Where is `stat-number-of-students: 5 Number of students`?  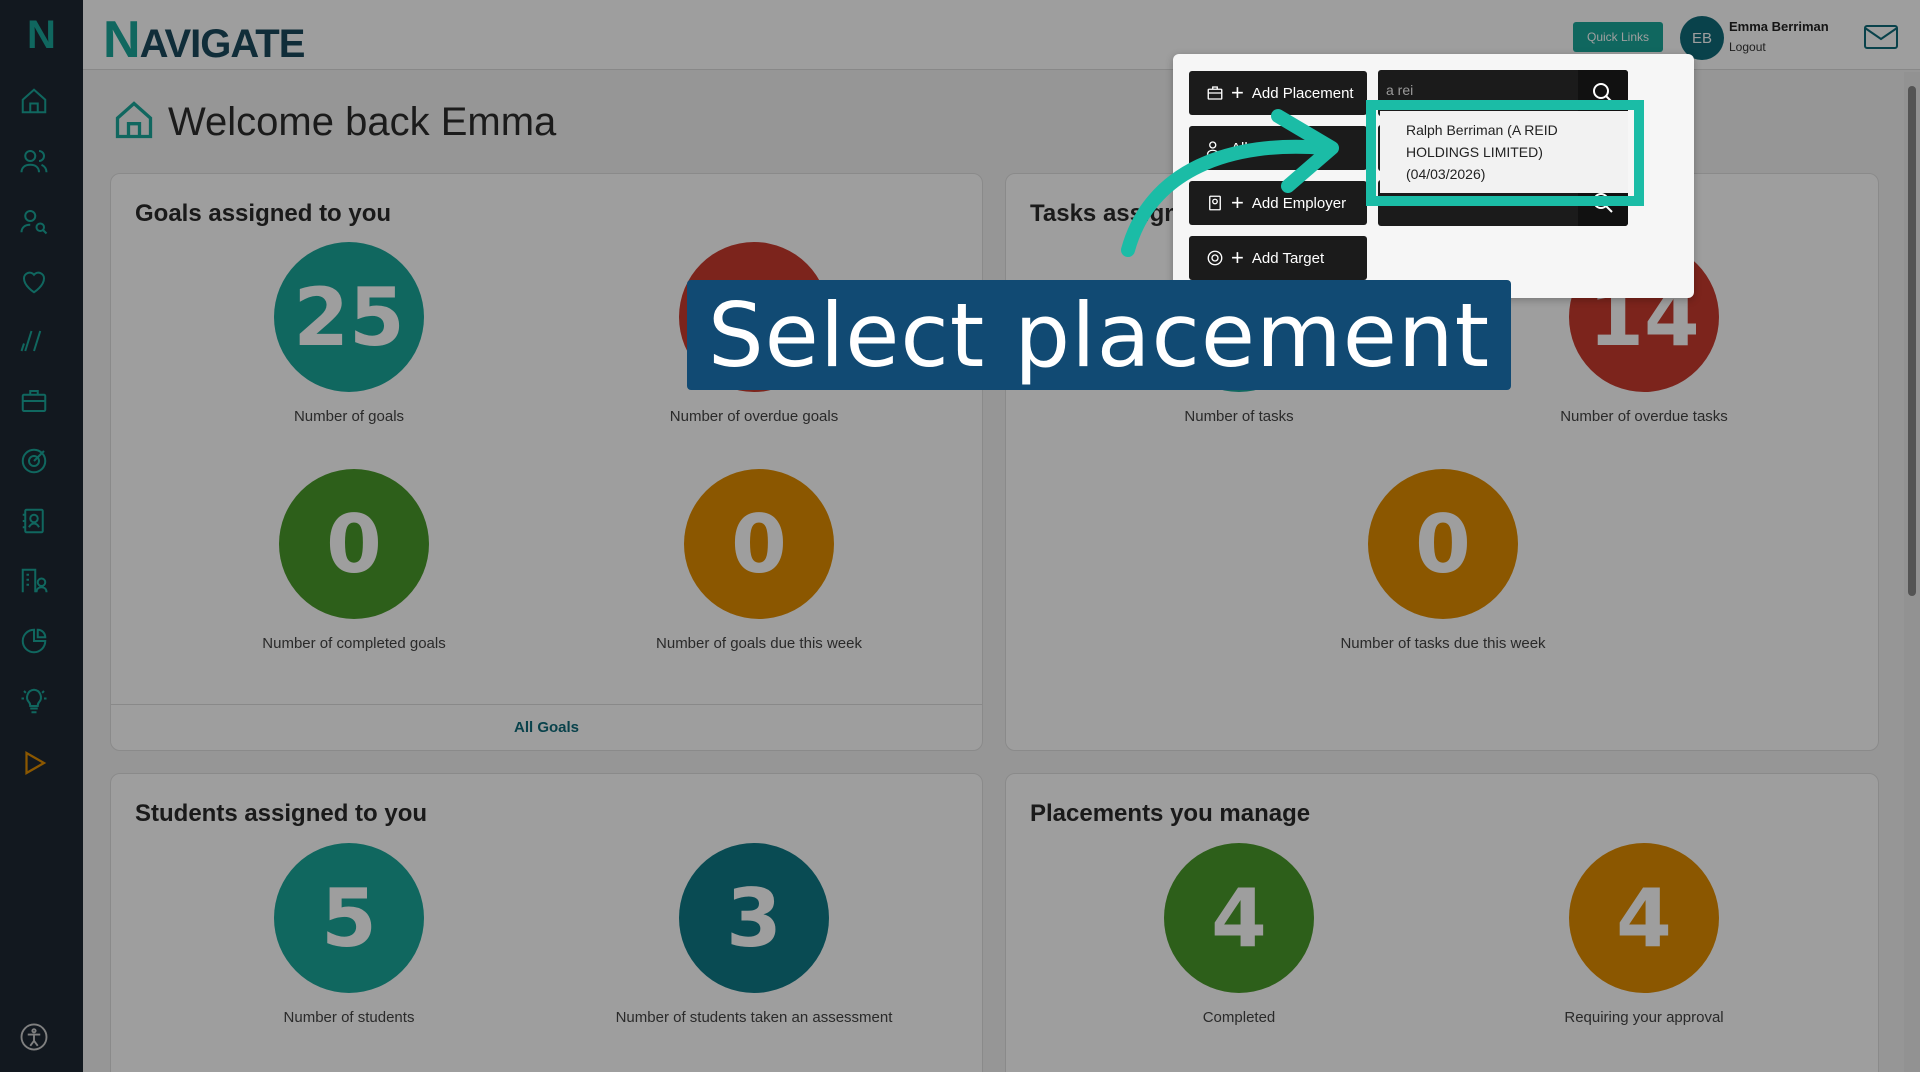 stat-number-of-students: 5 Number of students is located at coordinates (349, 934).